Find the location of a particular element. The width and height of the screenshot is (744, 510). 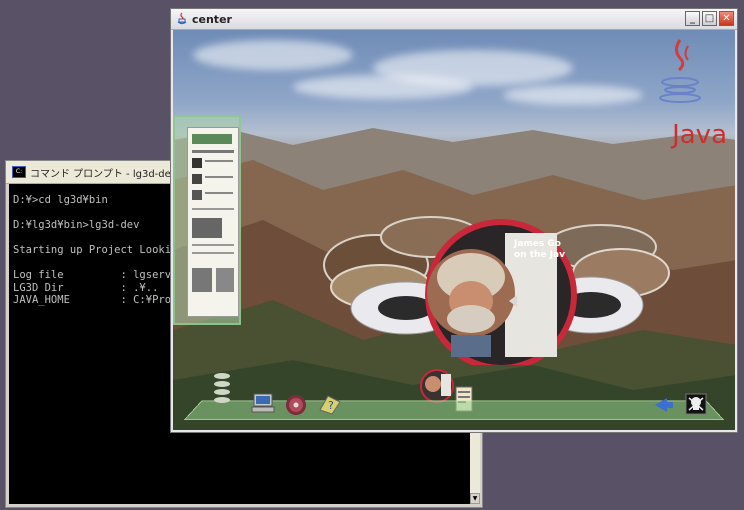

java-icon is located at coordinates (182, 18).